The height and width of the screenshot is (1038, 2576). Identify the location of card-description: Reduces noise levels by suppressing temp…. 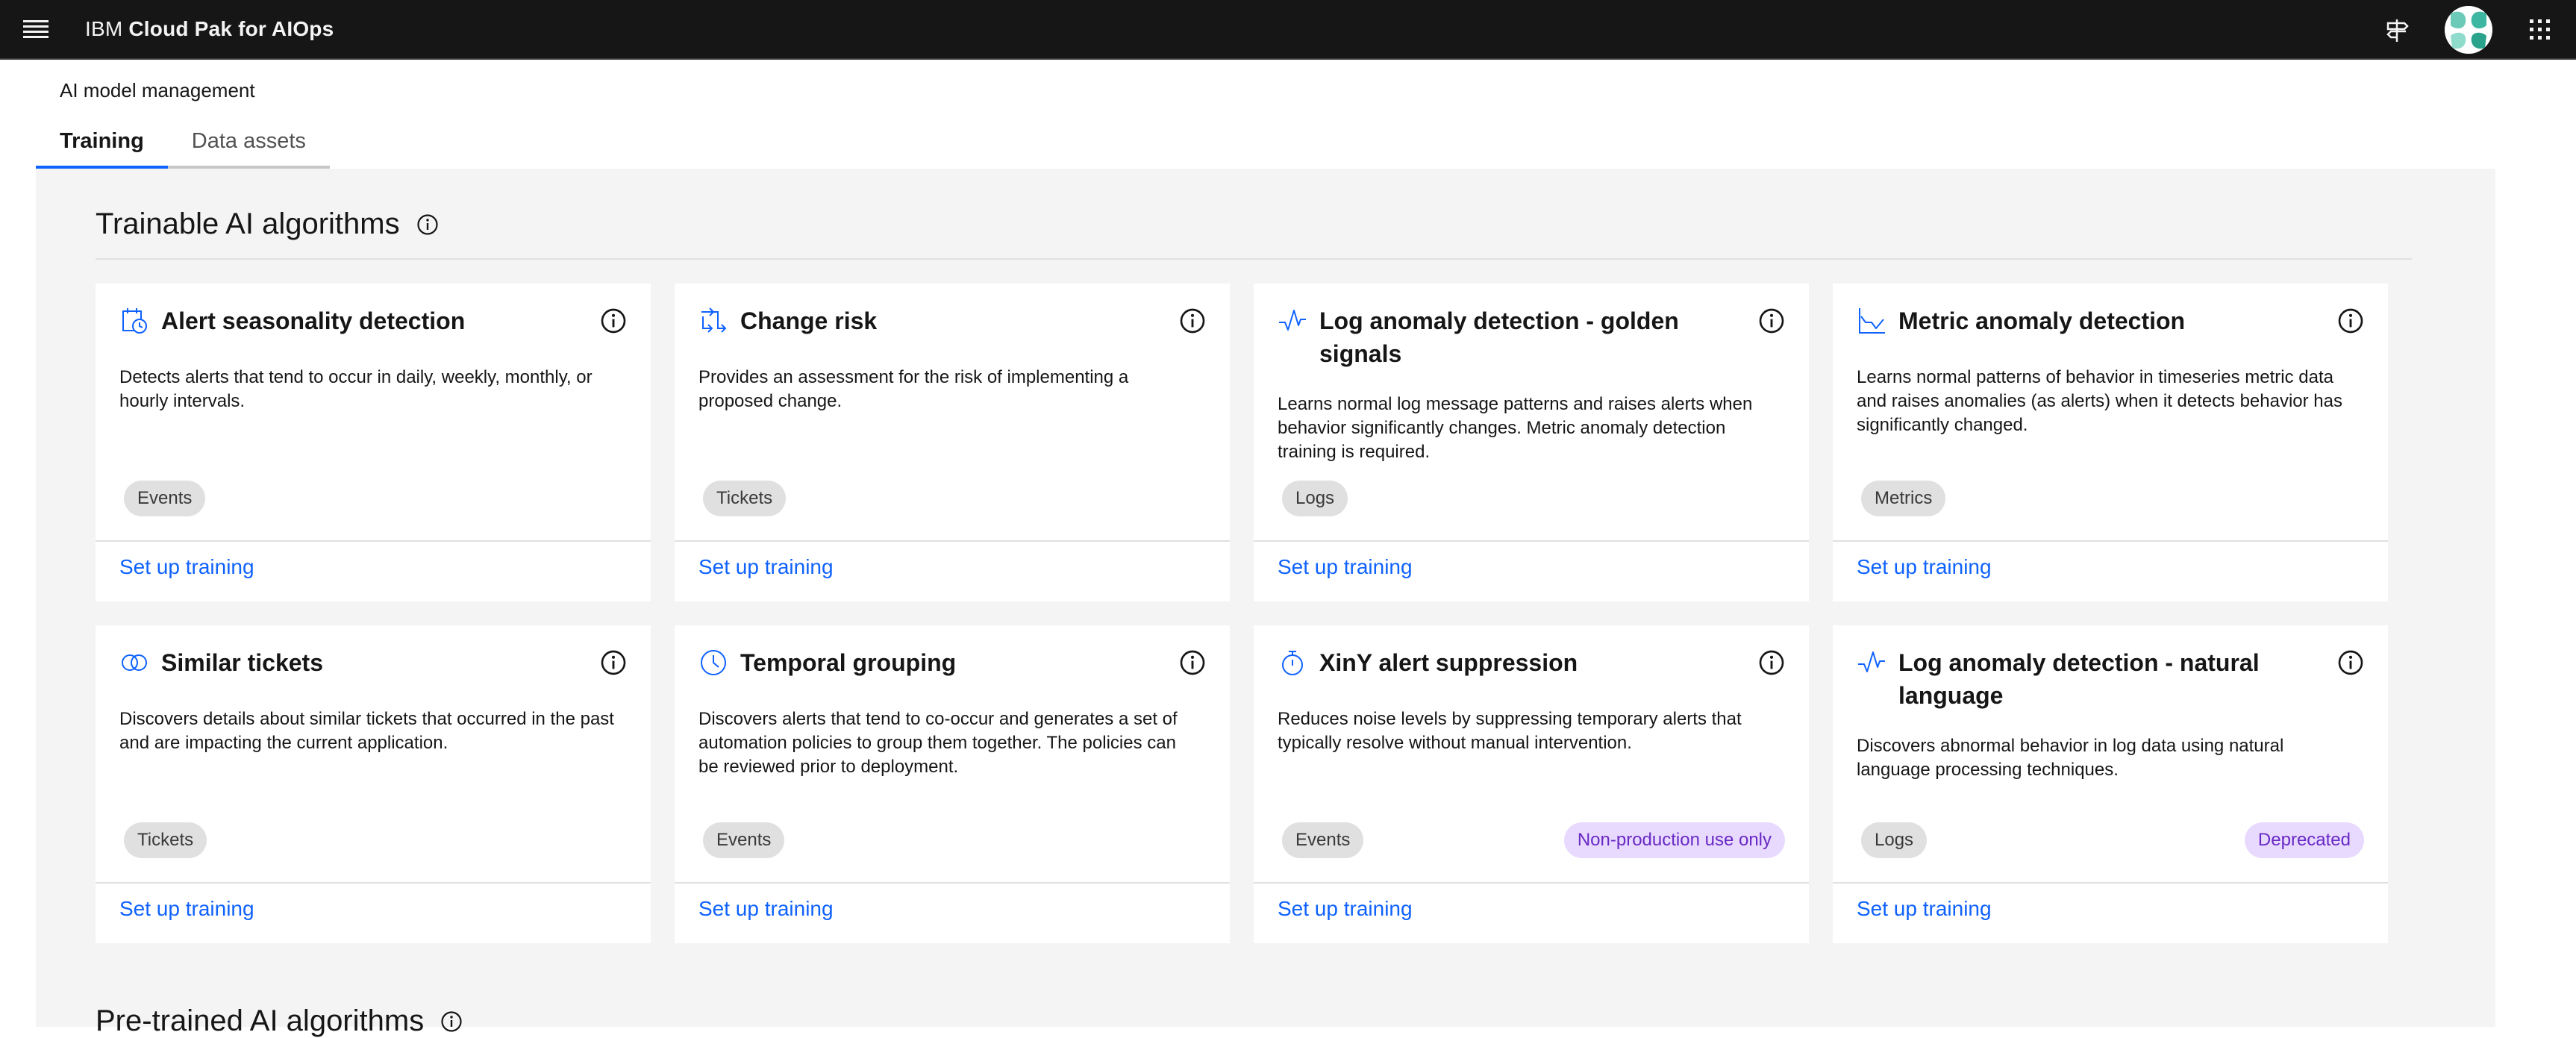
(1510, 731).